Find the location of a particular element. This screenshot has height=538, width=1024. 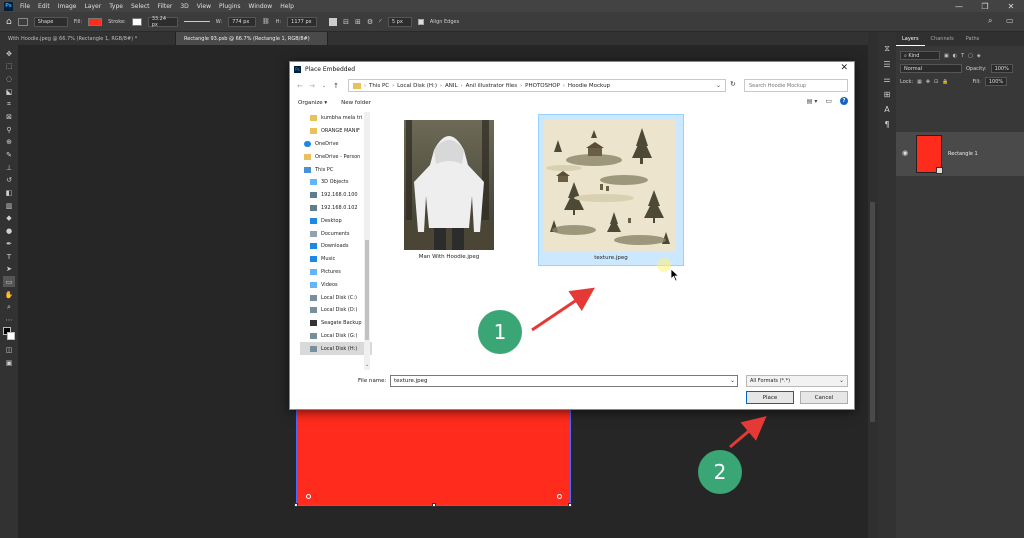

screen-mode-icon: ▣ is located at coordinates (9, 363).